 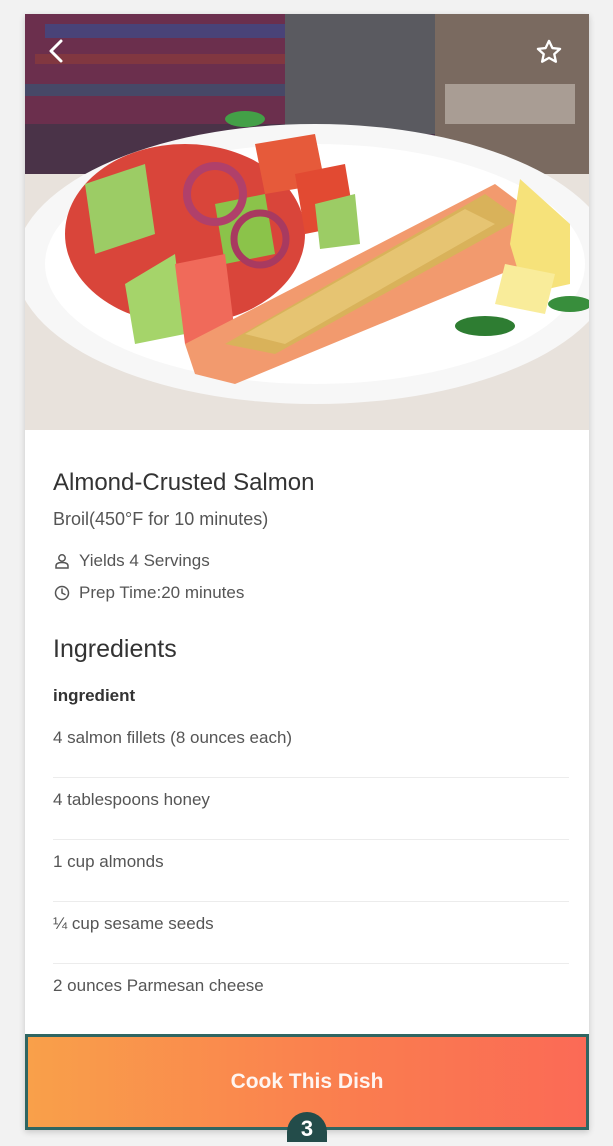 What do you see at coordinates (311, 747) in the screenshot?
I see `ingredient-item: 4 salmon fillets (8 ounces each)` at bounding box center [311, 747].